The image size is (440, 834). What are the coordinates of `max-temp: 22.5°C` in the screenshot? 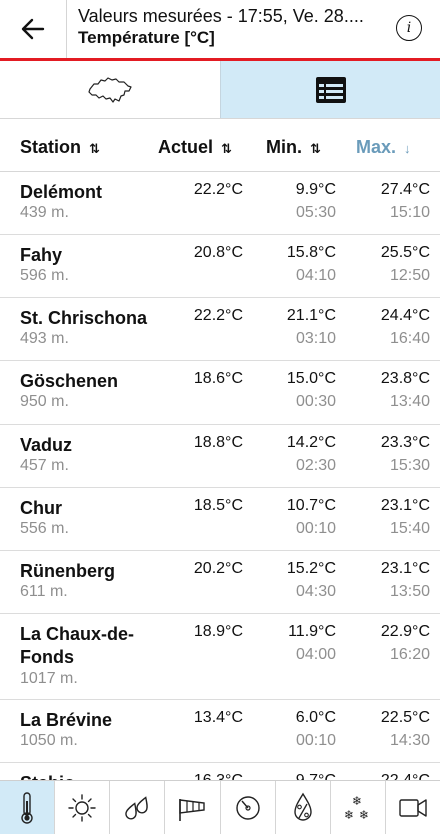 It's located at (405, 717).